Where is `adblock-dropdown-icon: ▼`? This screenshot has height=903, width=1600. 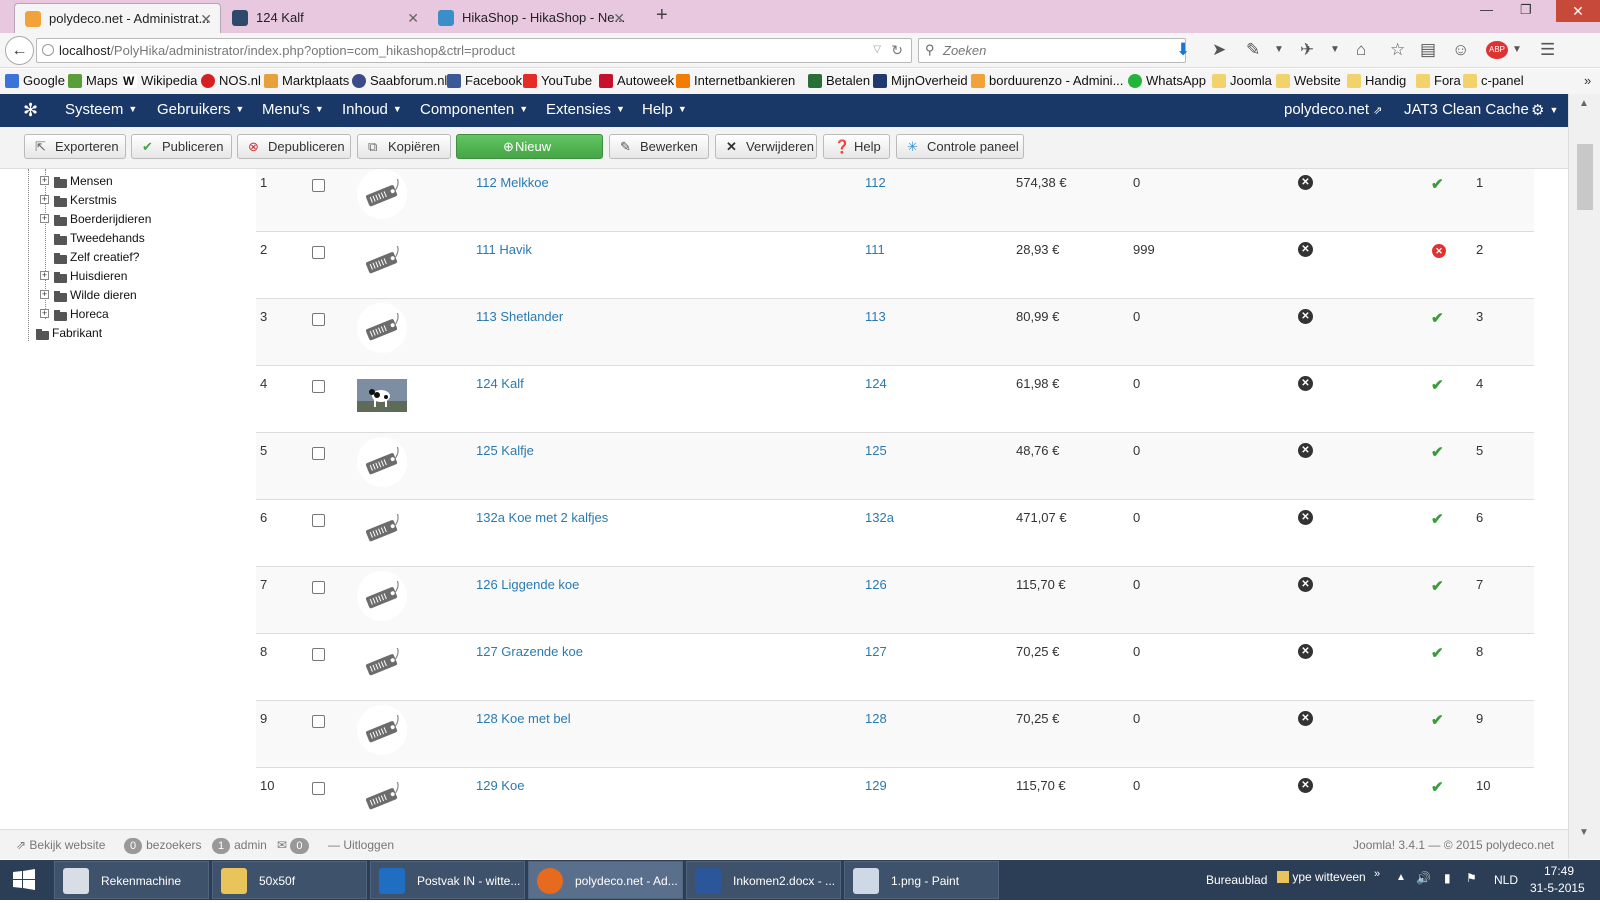 adblock-dropdown-icon: ▼ is located at coordinates (1517, 50).